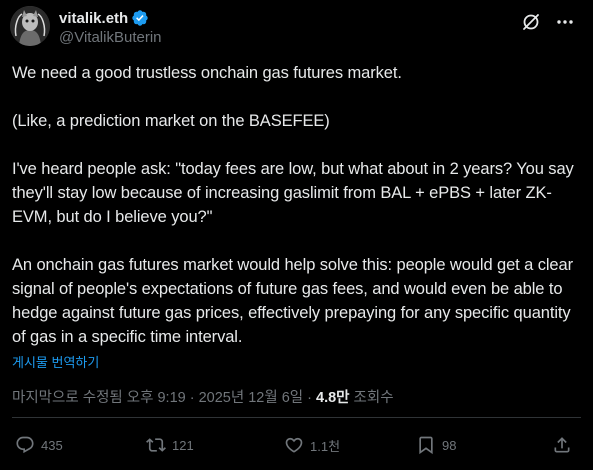 This screenshot has height=470, width=593. I want to click on verified-badge-icon, so click(140, 18).